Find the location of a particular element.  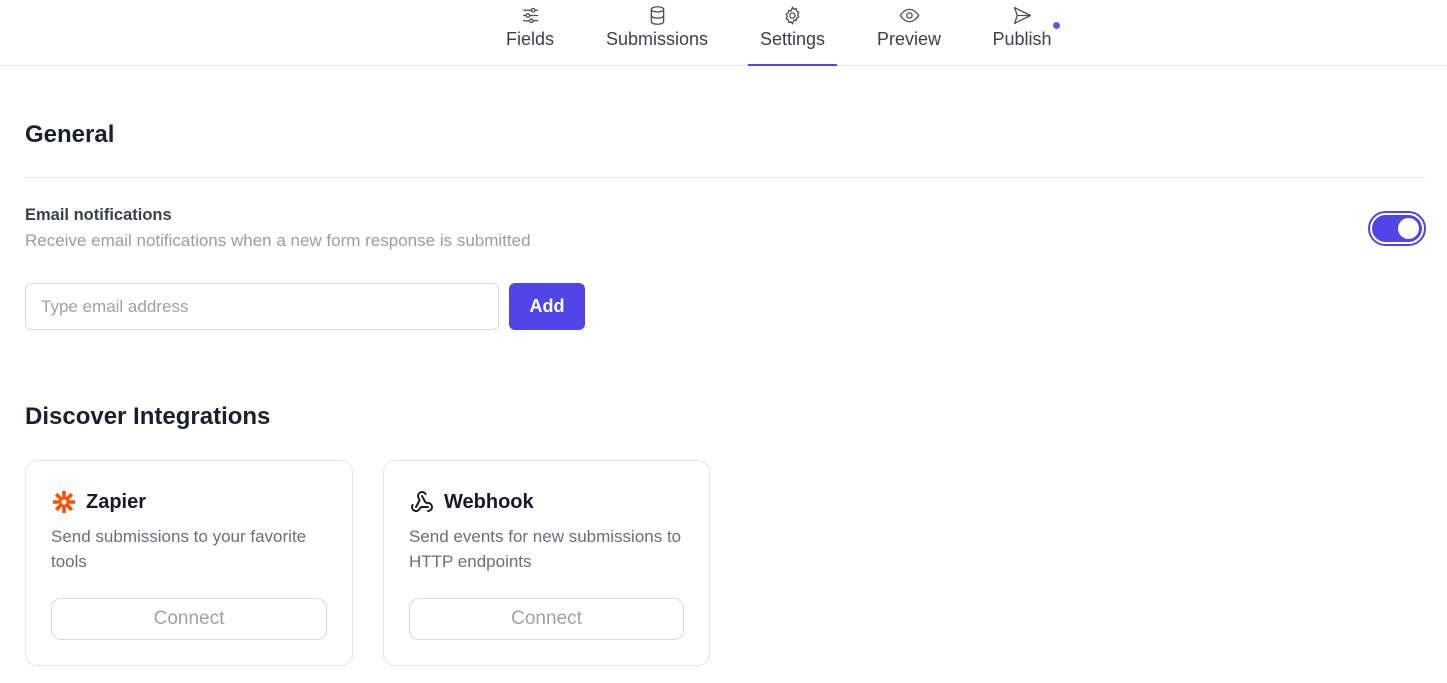

tab-submissions: Submissions is located at coordinates (657, 32).